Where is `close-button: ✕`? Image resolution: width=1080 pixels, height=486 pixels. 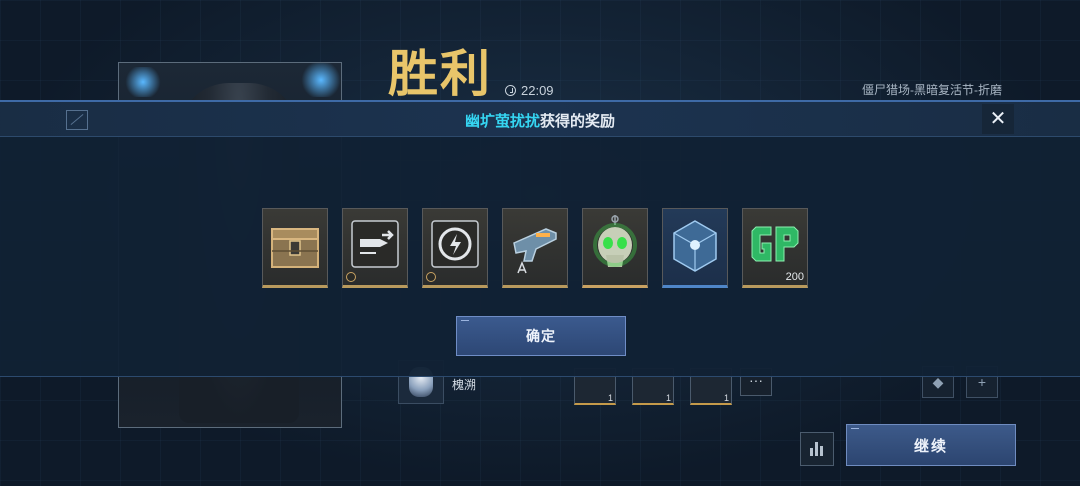
close-button: ✕ is located at coordinates (998, 119).